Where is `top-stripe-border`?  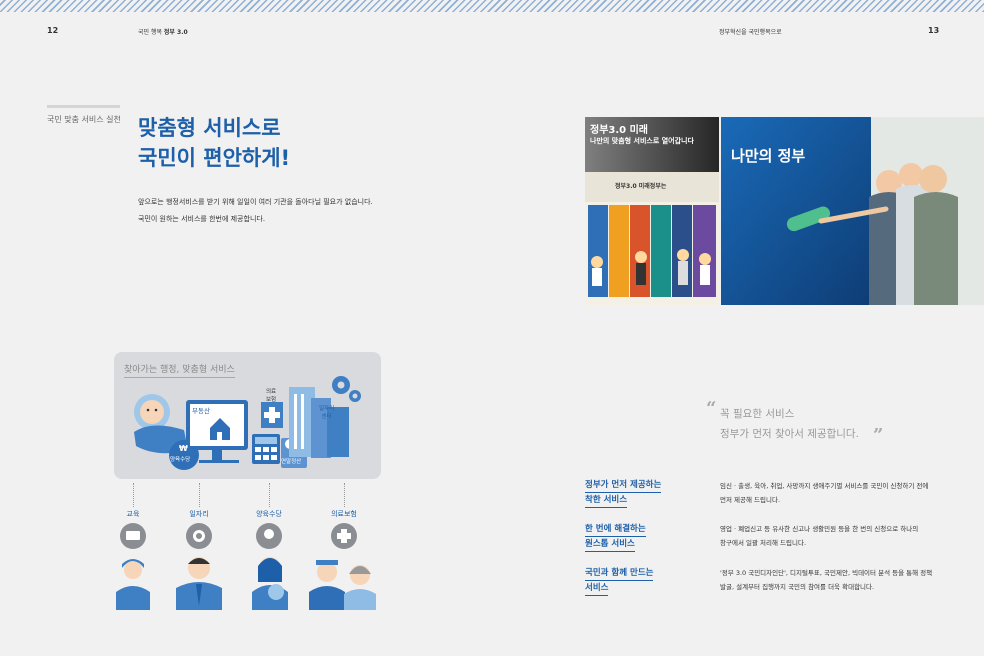 top-stripe-border is located at coordinates (492, 6).